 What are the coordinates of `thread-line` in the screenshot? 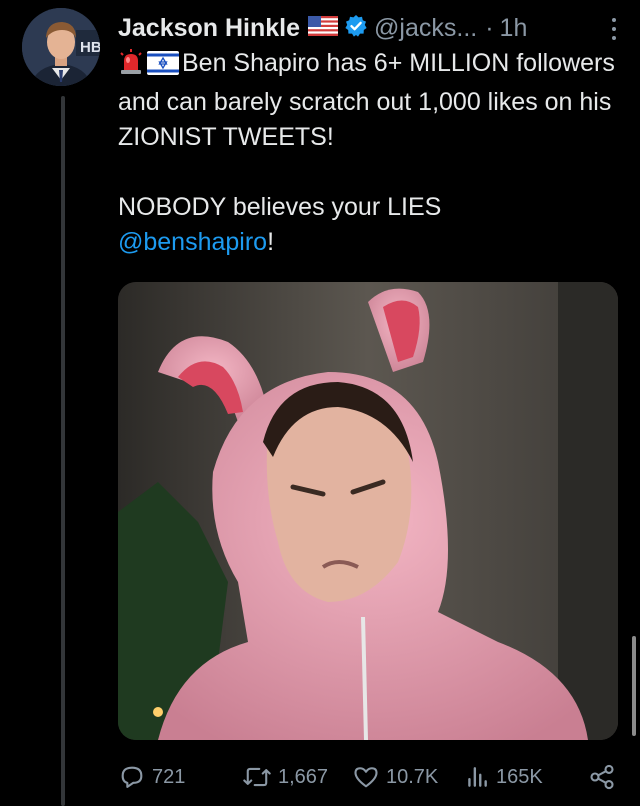 It's located at (63, 451).